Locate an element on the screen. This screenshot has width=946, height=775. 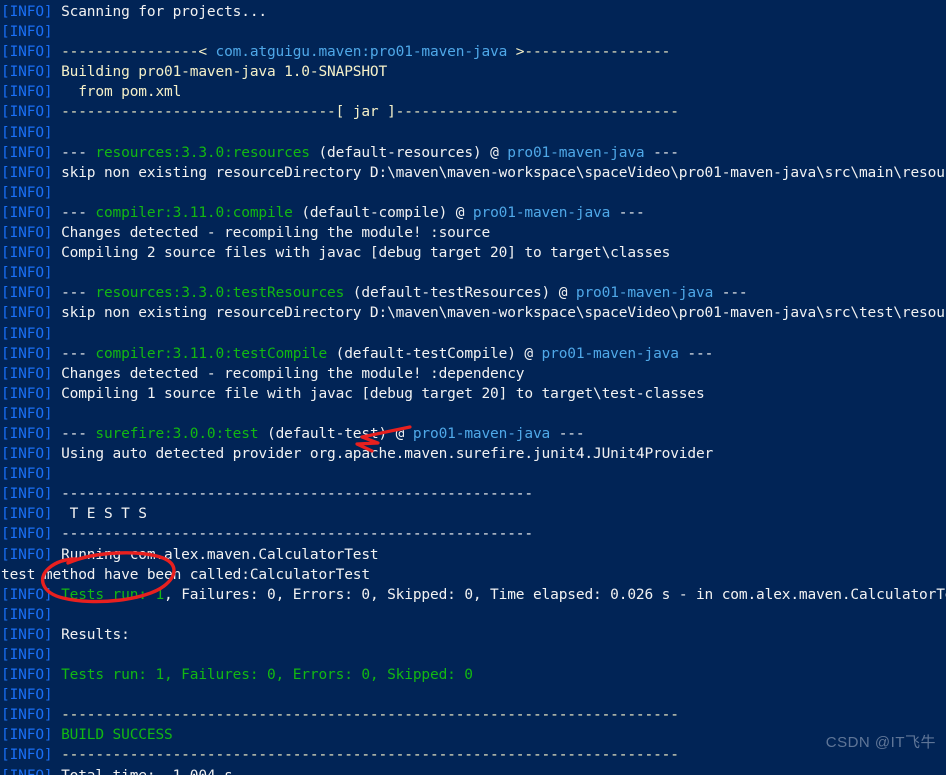
console-text: from pom.xml is located at coordinates (117, 92).